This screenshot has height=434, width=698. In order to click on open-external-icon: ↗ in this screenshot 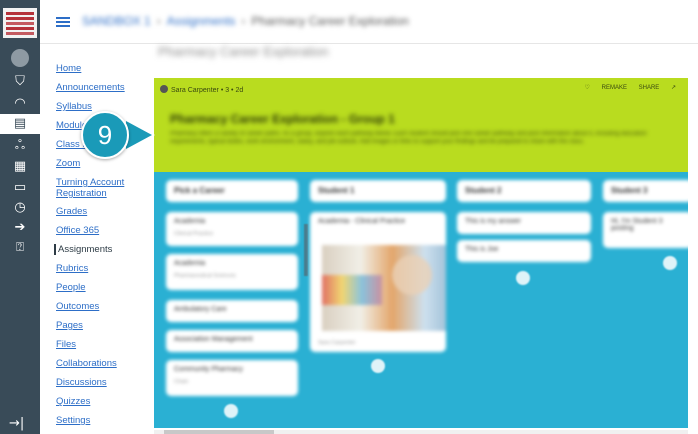, I will do `click(673, 88)`.